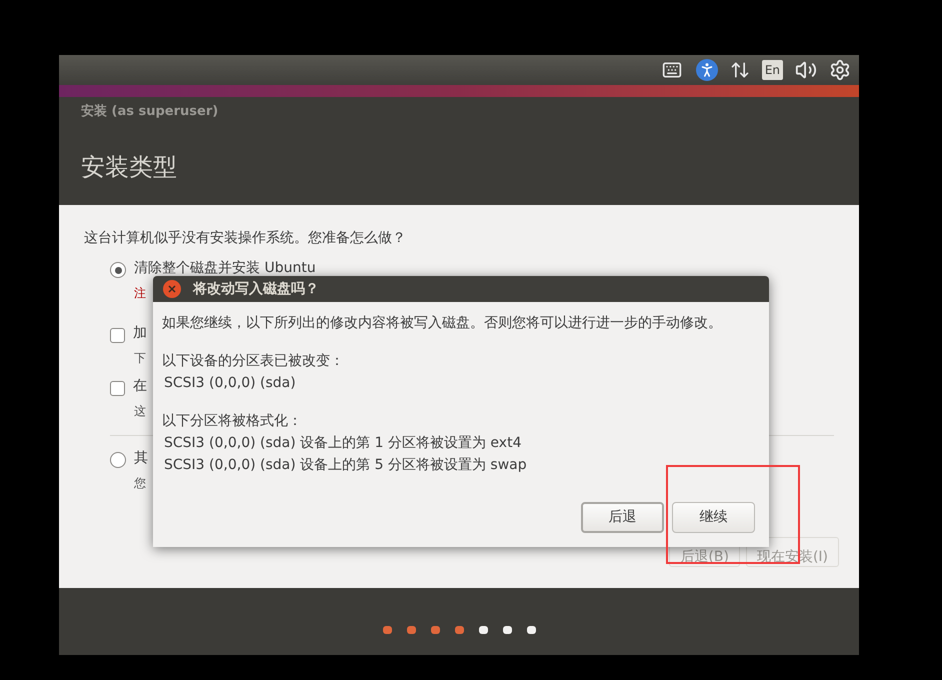 This screenshot has width=942, height=680. Describe the element at coordinates (230, 383) in the screenshot. I see `section-item: SCSI3 (0,0,0) (sda)` at that location.